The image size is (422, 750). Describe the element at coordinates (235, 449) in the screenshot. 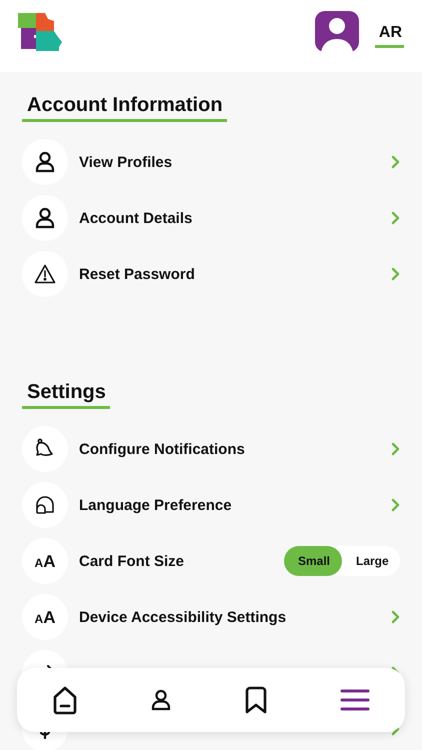

I see `menu-item-label: Configure Notifications` at that location.